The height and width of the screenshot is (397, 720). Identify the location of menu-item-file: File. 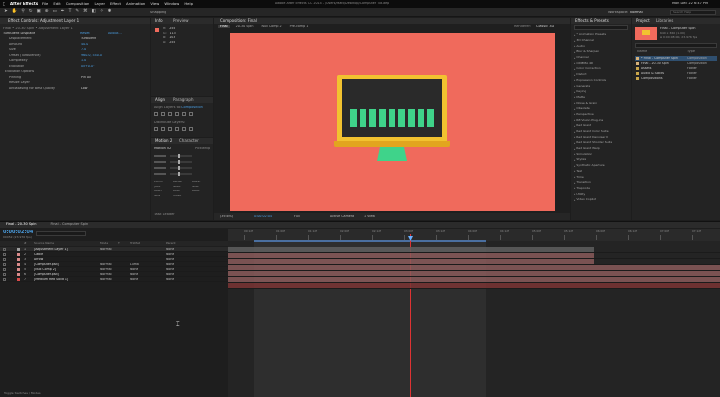
(45, 4).